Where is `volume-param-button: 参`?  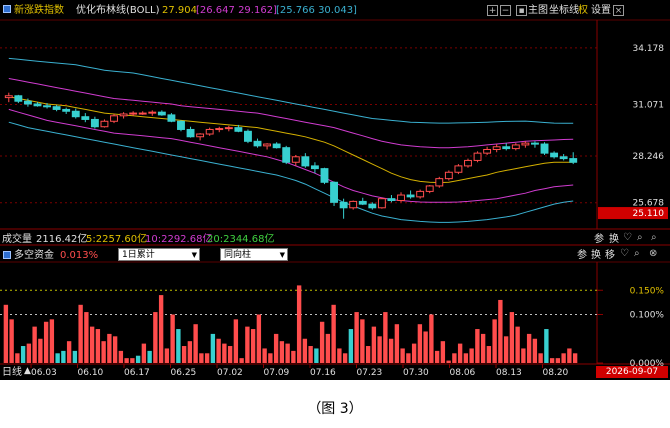 volume-param-button: 参 is located at coordinates (599, 239).